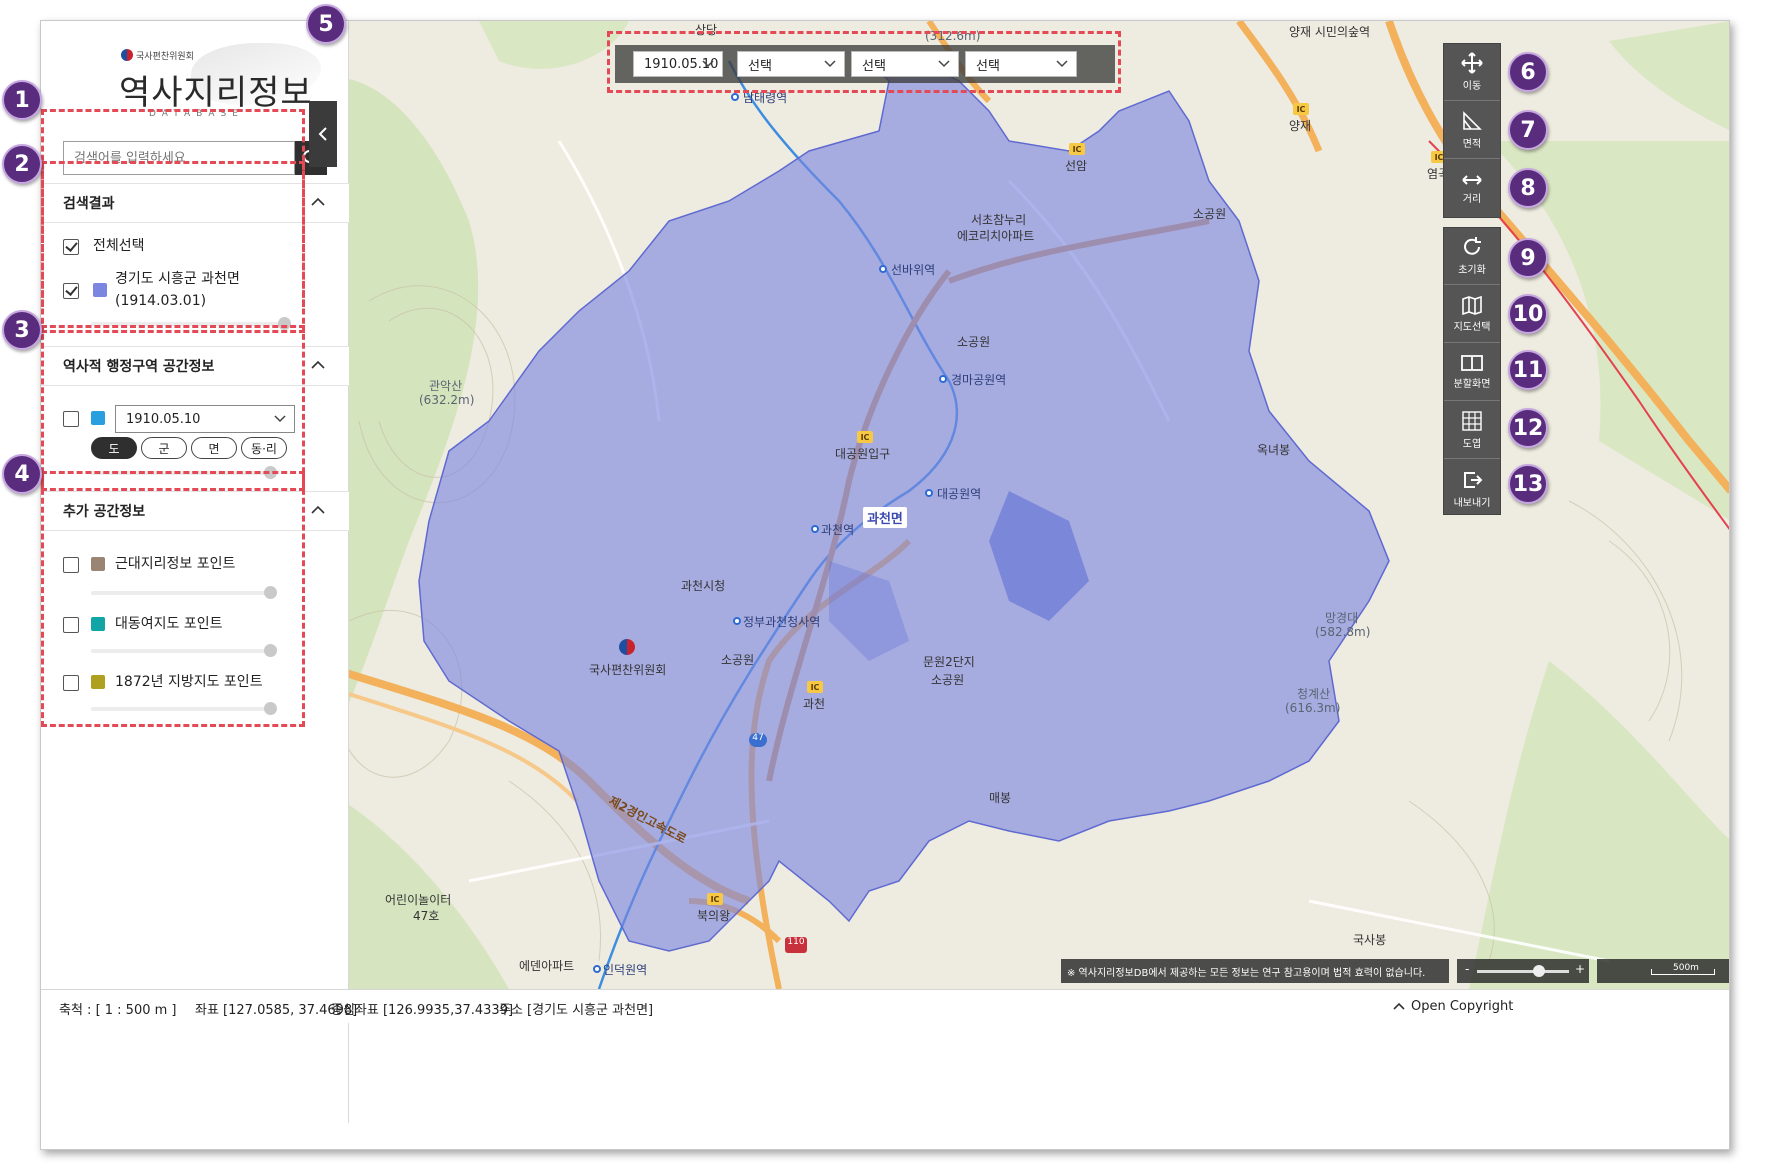  I want to click on move-tool-button: 이동, so click(1472, 72).